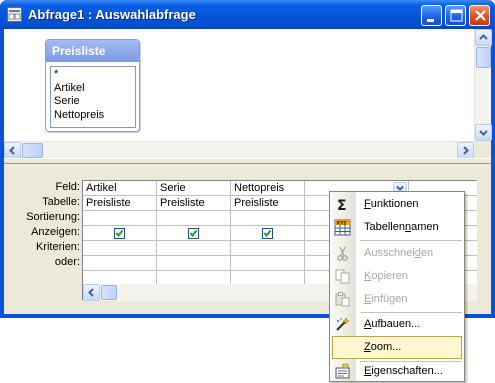 This screenshot has width=495, height=383. I want to click on menu-item-tabellennamen: XYZ Tabellennamen, so click(397, 227).